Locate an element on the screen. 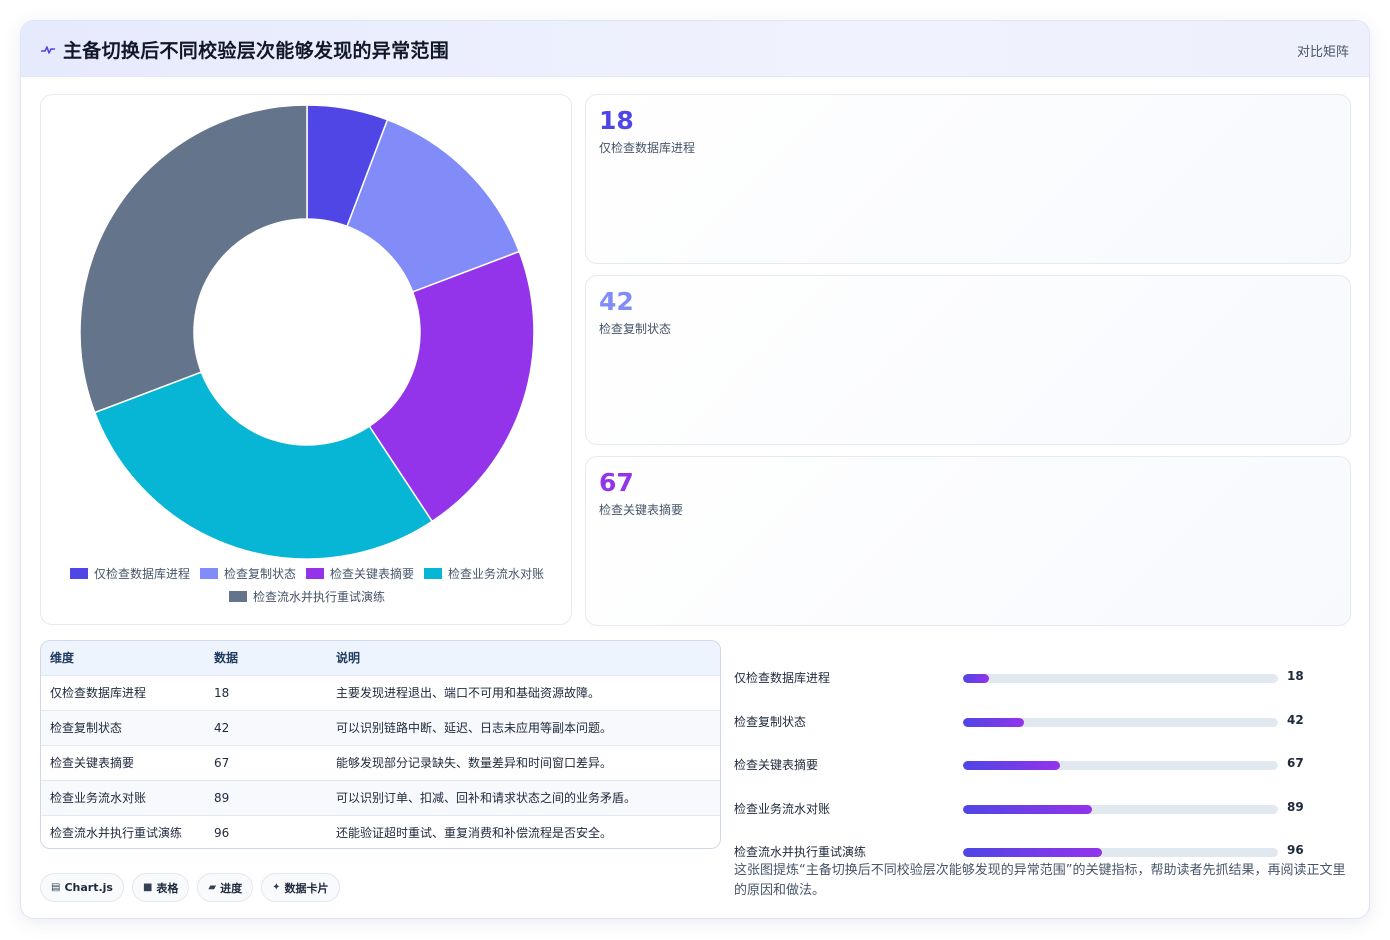 Image resolution: width=1390 pixels, height=940 pixels. legend-item: 检查关键表摘要 is located at coordinates (360, 573).